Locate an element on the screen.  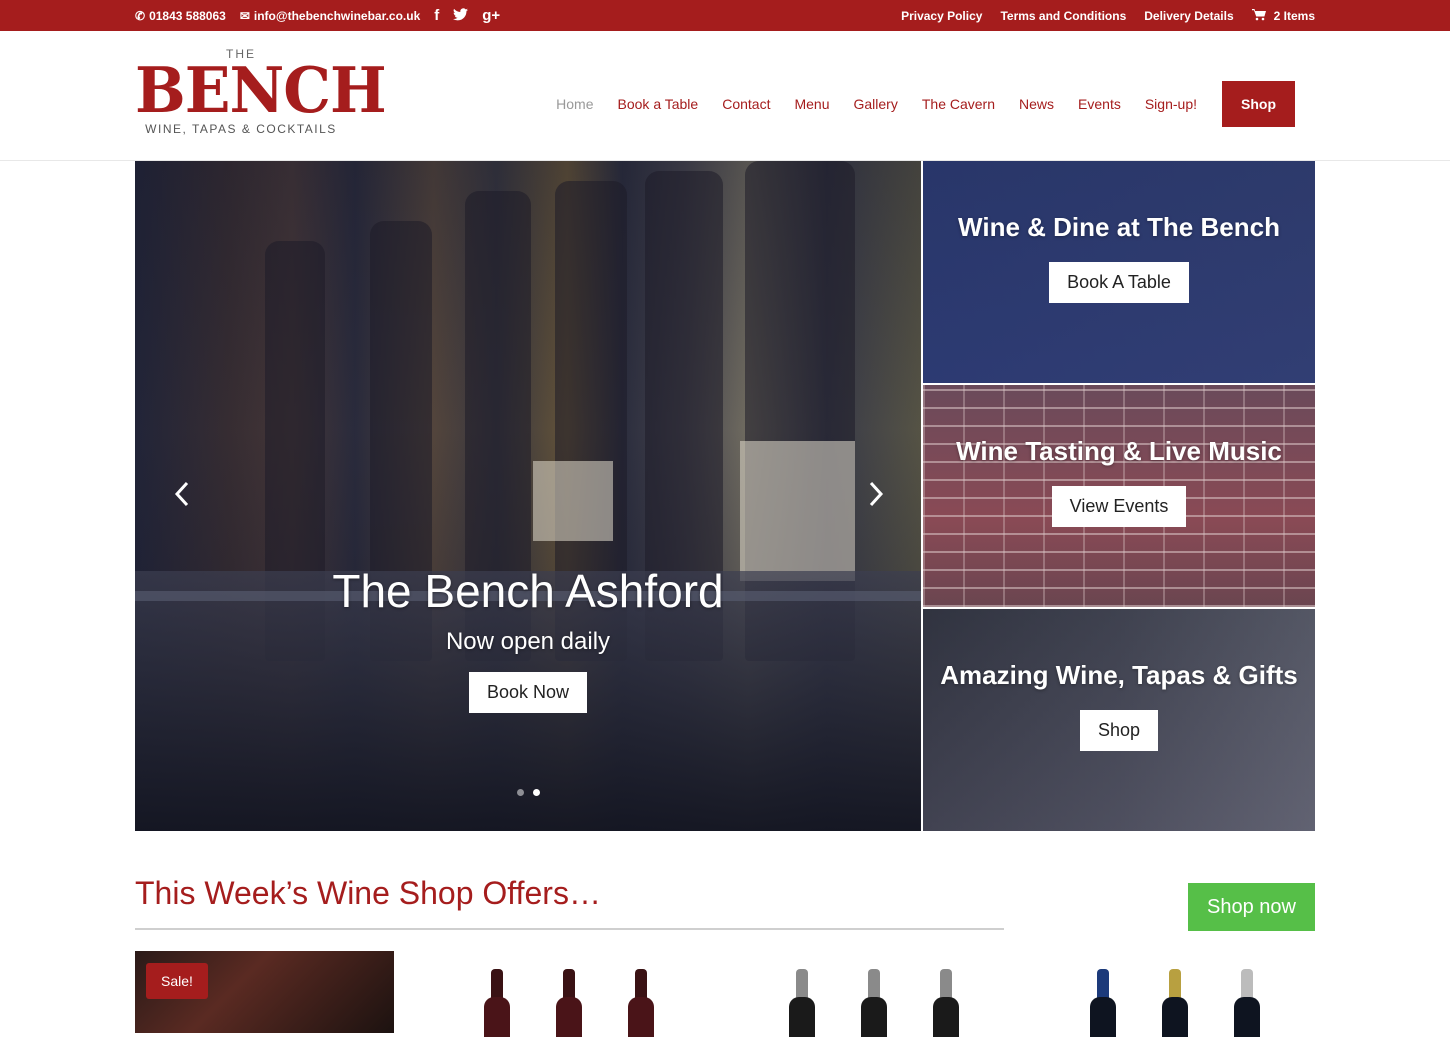
chevron-left-icon is located at coordinates (181, 494).